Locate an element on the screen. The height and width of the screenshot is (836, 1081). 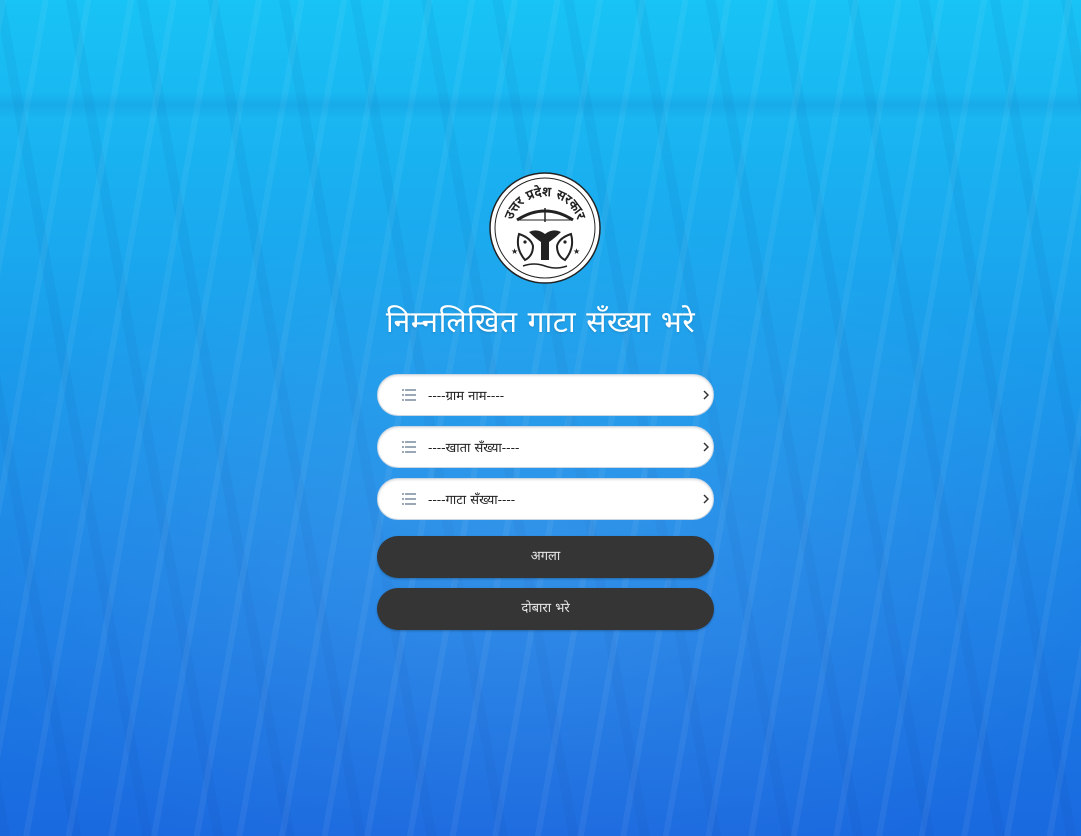
village-select: ----ग्राम नाम---- is located at coordinates (545, 395).